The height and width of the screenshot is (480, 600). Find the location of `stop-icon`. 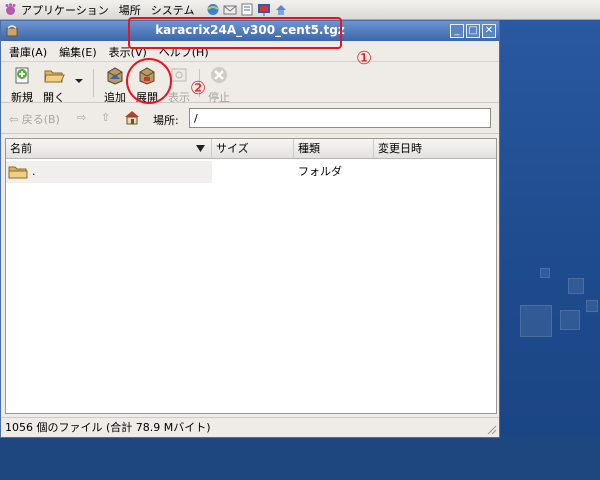

stop-icon is located at coordinates (219, 75).